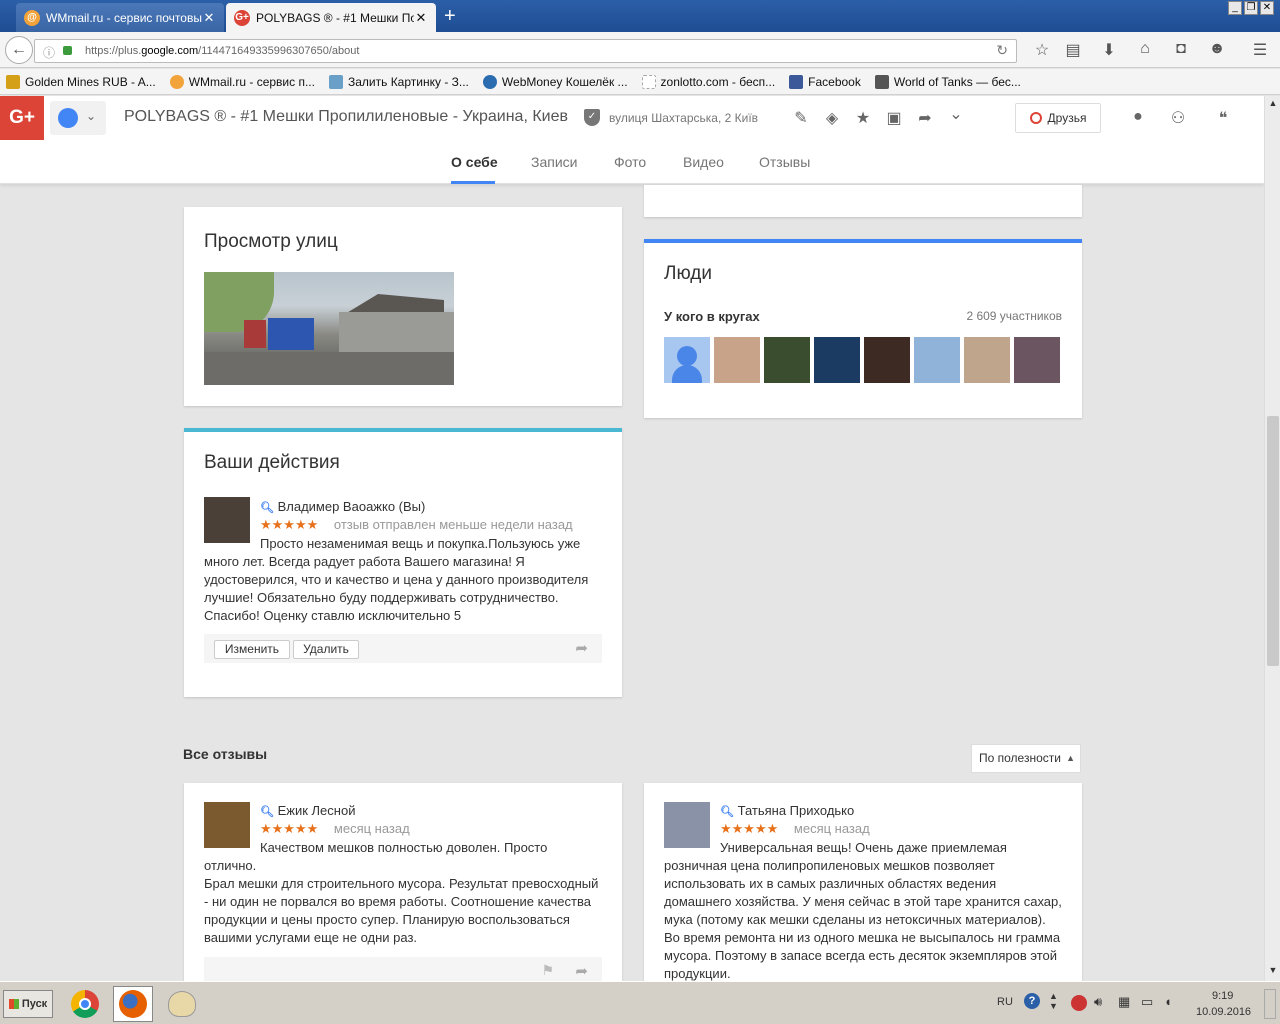 The width and height of the screenshot is (1280, 1024). Describe the element at coordinates (863, 118) in the screenshot. I see `star-icon: ★` at that location.